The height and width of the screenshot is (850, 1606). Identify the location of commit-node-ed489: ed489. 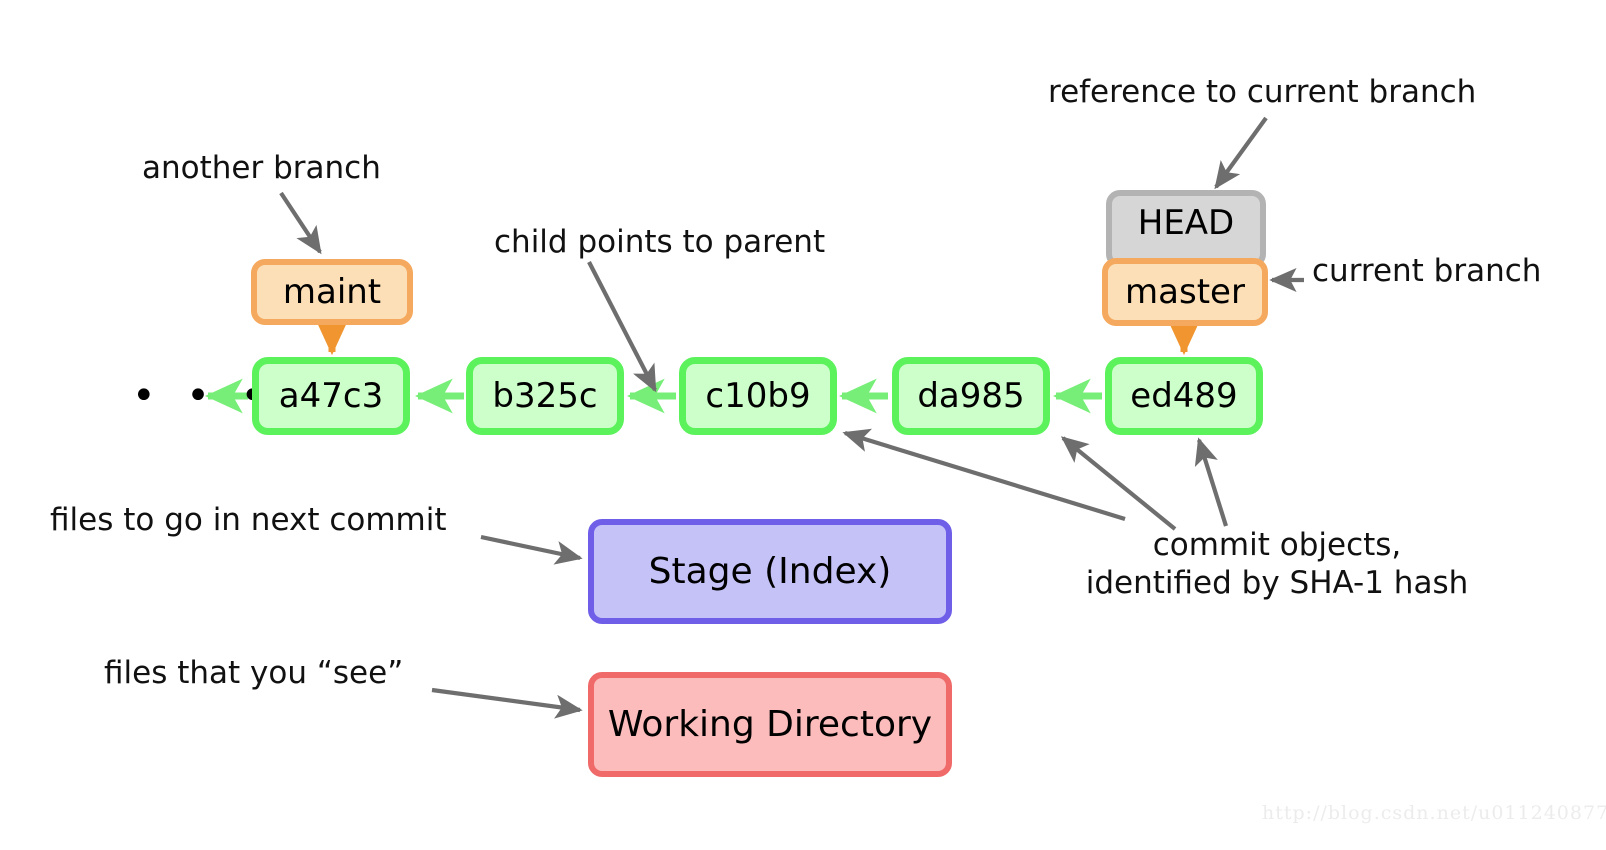
(1184, 396).